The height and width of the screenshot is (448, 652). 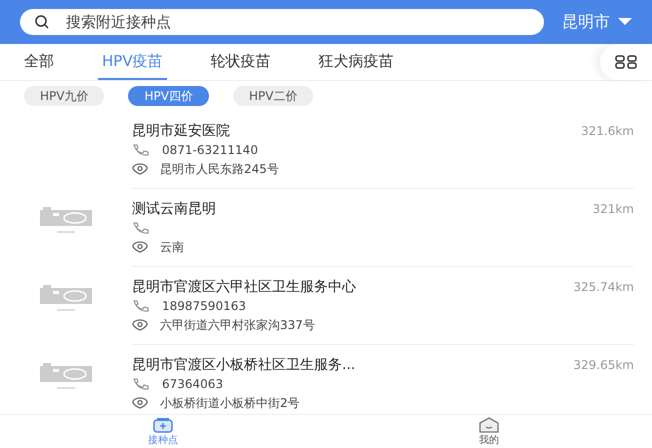 What do you see at coordinates (64, 96) in the screenshot?
I see `filter-chip: HPV九价` at bounding box center [64, 96].